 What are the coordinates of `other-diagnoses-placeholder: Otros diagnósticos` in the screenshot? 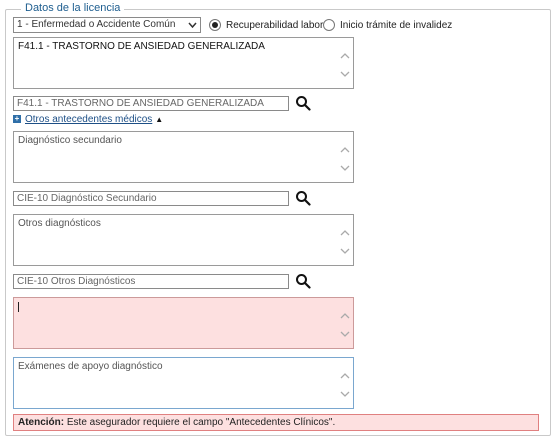 It's located at (59, 223).